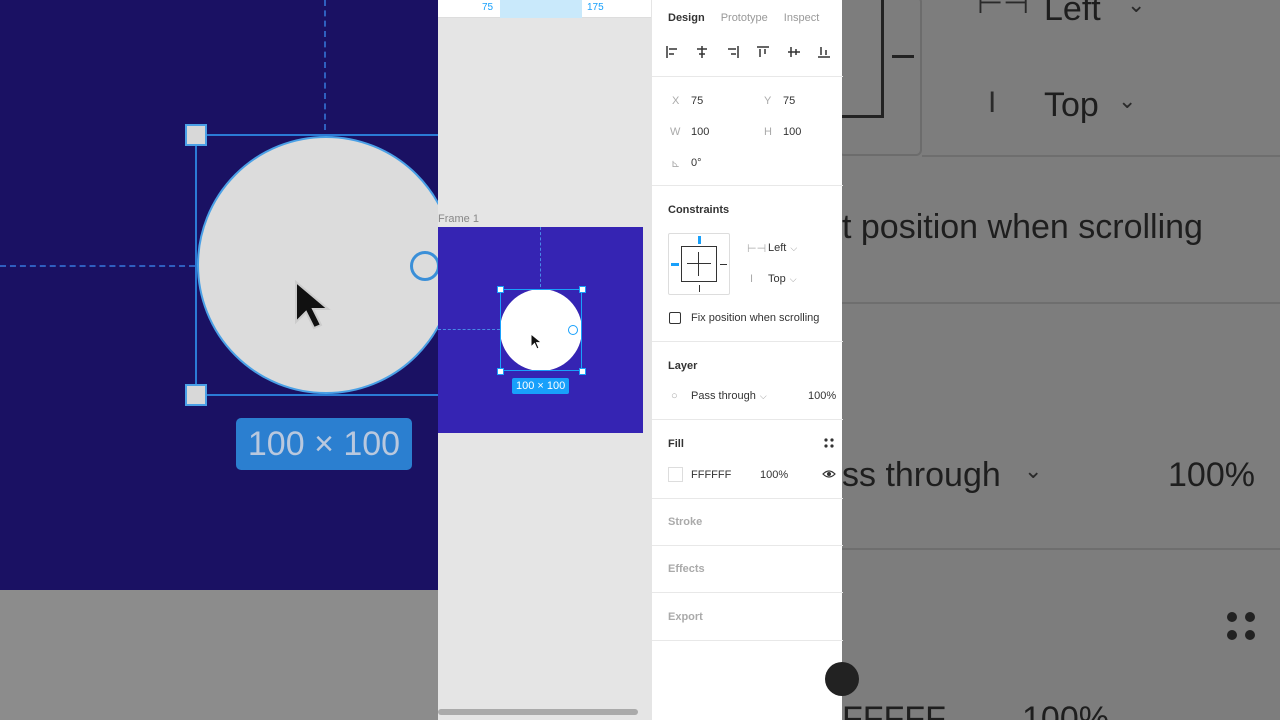  Describe the element at coordinates (829, 475) in the screenshot. I see `eye-icon` at that location.